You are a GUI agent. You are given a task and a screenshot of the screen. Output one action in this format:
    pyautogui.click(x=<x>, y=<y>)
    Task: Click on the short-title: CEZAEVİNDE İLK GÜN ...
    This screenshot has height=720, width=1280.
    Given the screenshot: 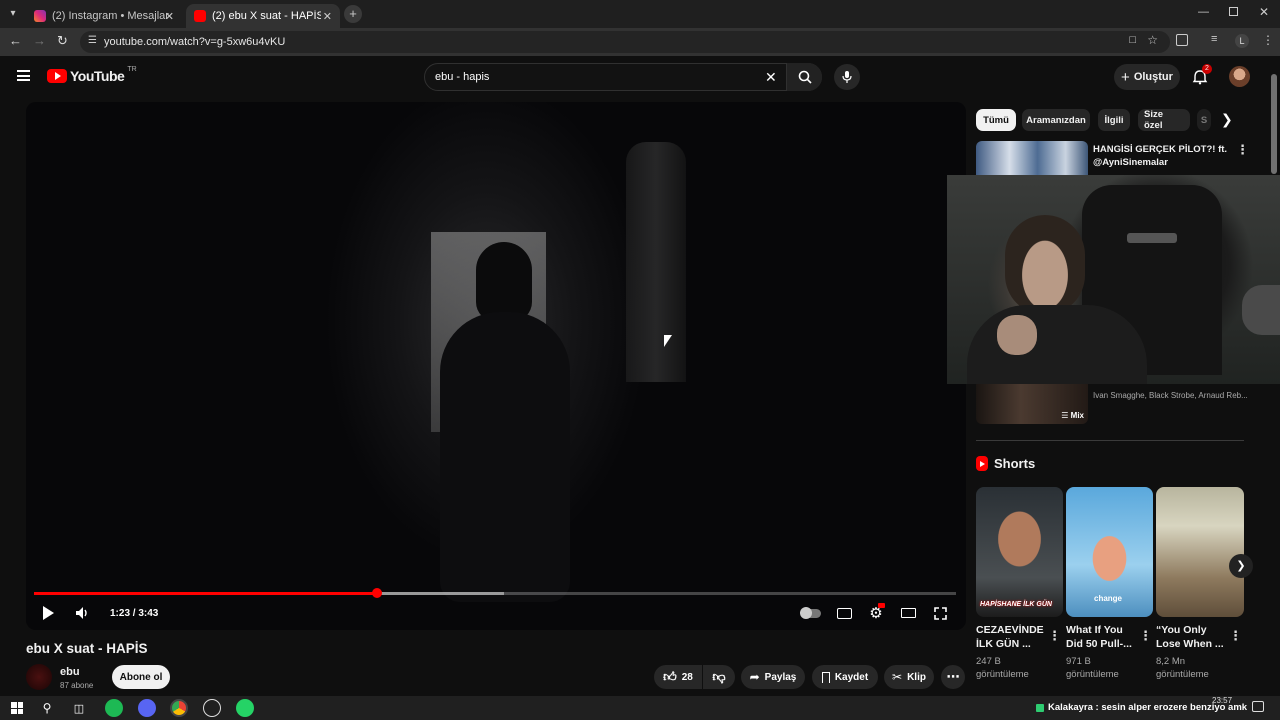 What is the action you would take?
    pyautogui.click(x=1014, y=637)
    